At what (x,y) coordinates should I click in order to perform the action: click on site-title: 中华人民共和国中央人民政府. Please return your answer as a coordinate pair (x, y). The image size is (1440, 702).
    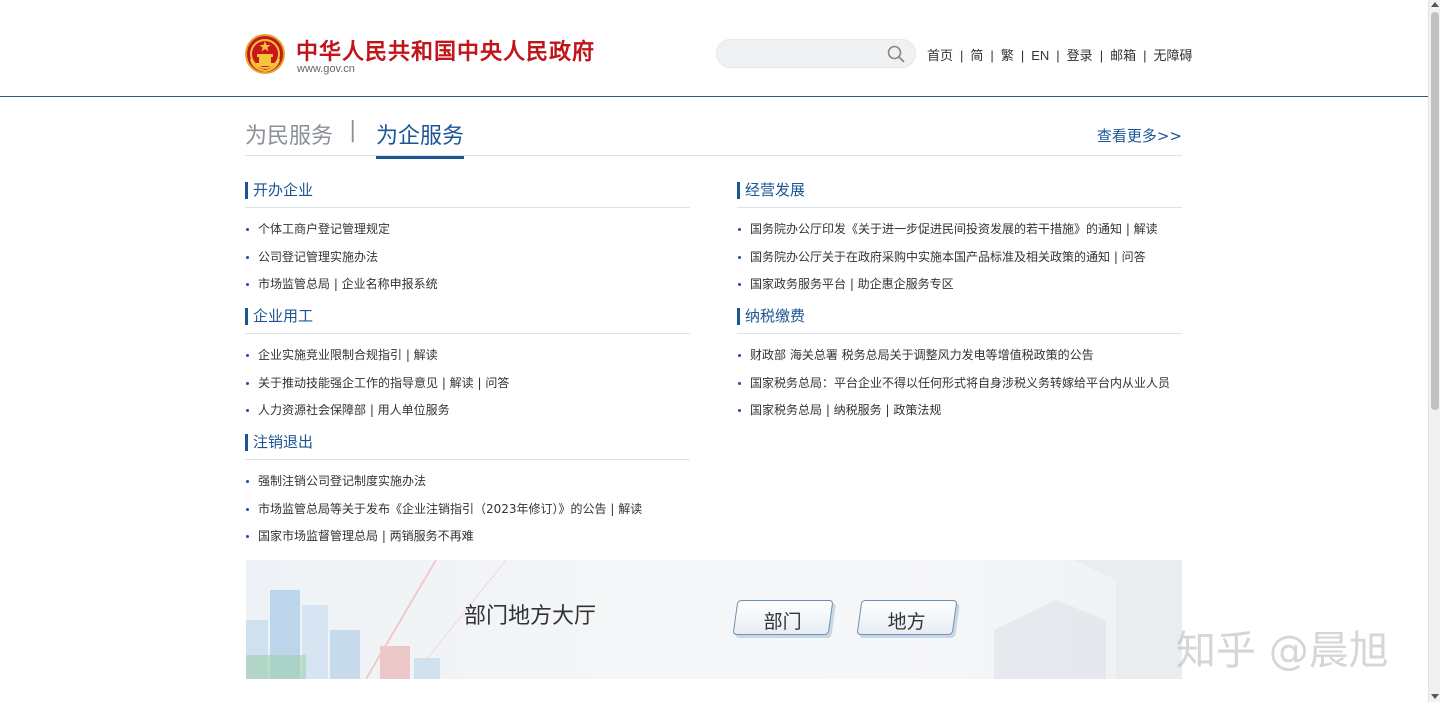
    Looking at the image, I should click on (445, 50).